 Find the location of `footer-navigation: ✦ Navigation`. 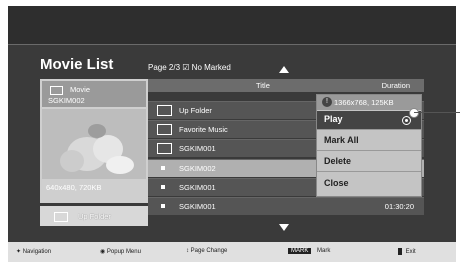

footer-navigation: ✦ Navigation is located at coordinates (33, 251).